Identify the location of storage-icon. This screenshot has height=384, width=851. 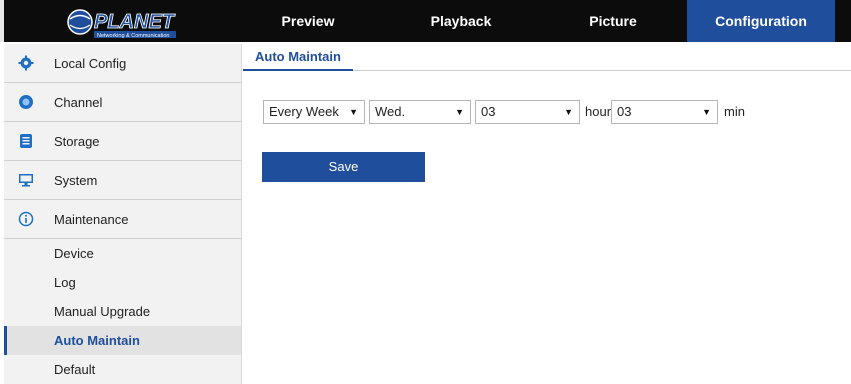
(26, 141).